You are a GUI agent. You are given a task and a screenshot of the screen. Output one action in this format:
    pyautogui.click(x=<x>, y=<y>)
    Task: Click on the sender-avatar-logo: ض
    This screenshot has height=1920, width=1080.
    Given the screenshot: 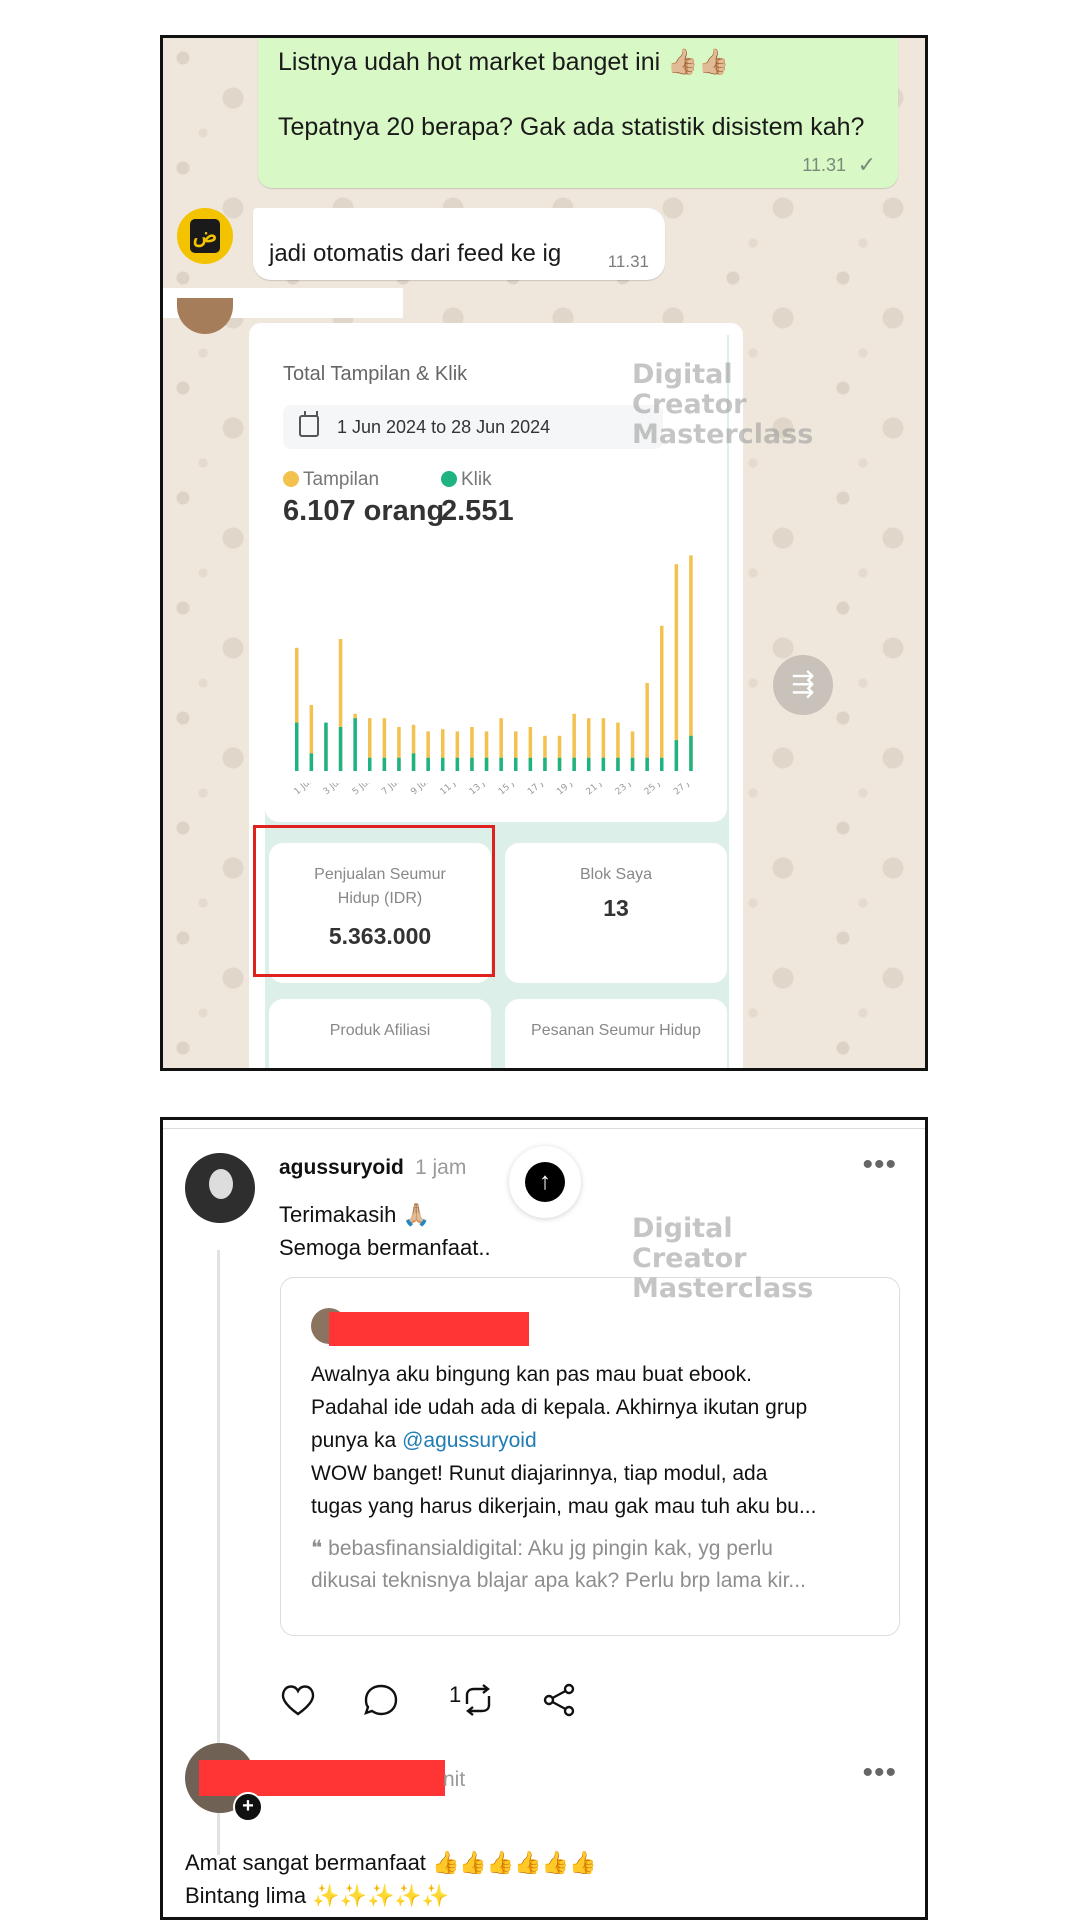 What is the action you would take?
    pyautogui.click(x=205, y=236)
    